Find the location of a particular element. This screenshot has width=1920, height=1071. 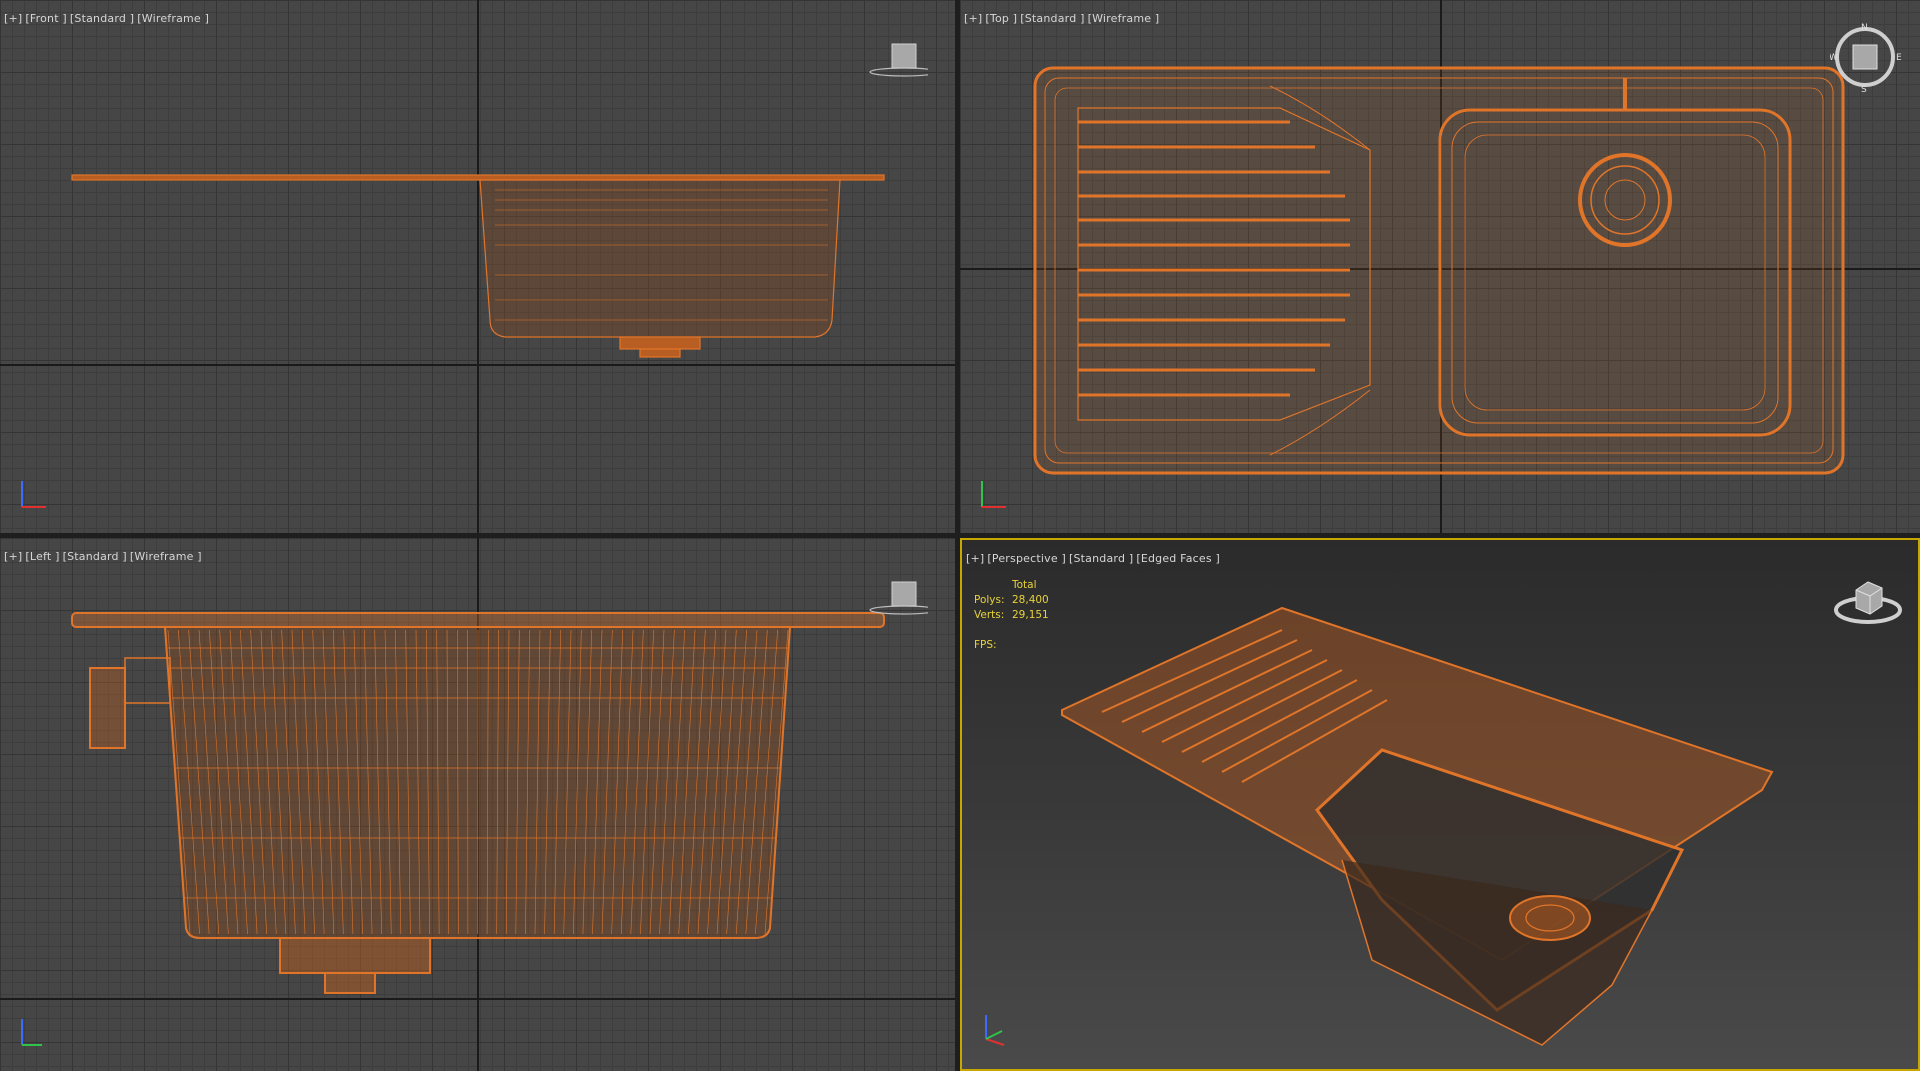

verts-label: Verts: is located at coordinates (989, 615).